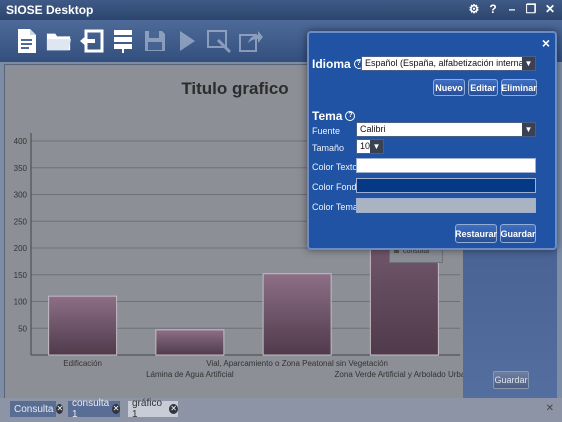  I want to click on idioma-section-title: Idioma ?, so click(338, 64).